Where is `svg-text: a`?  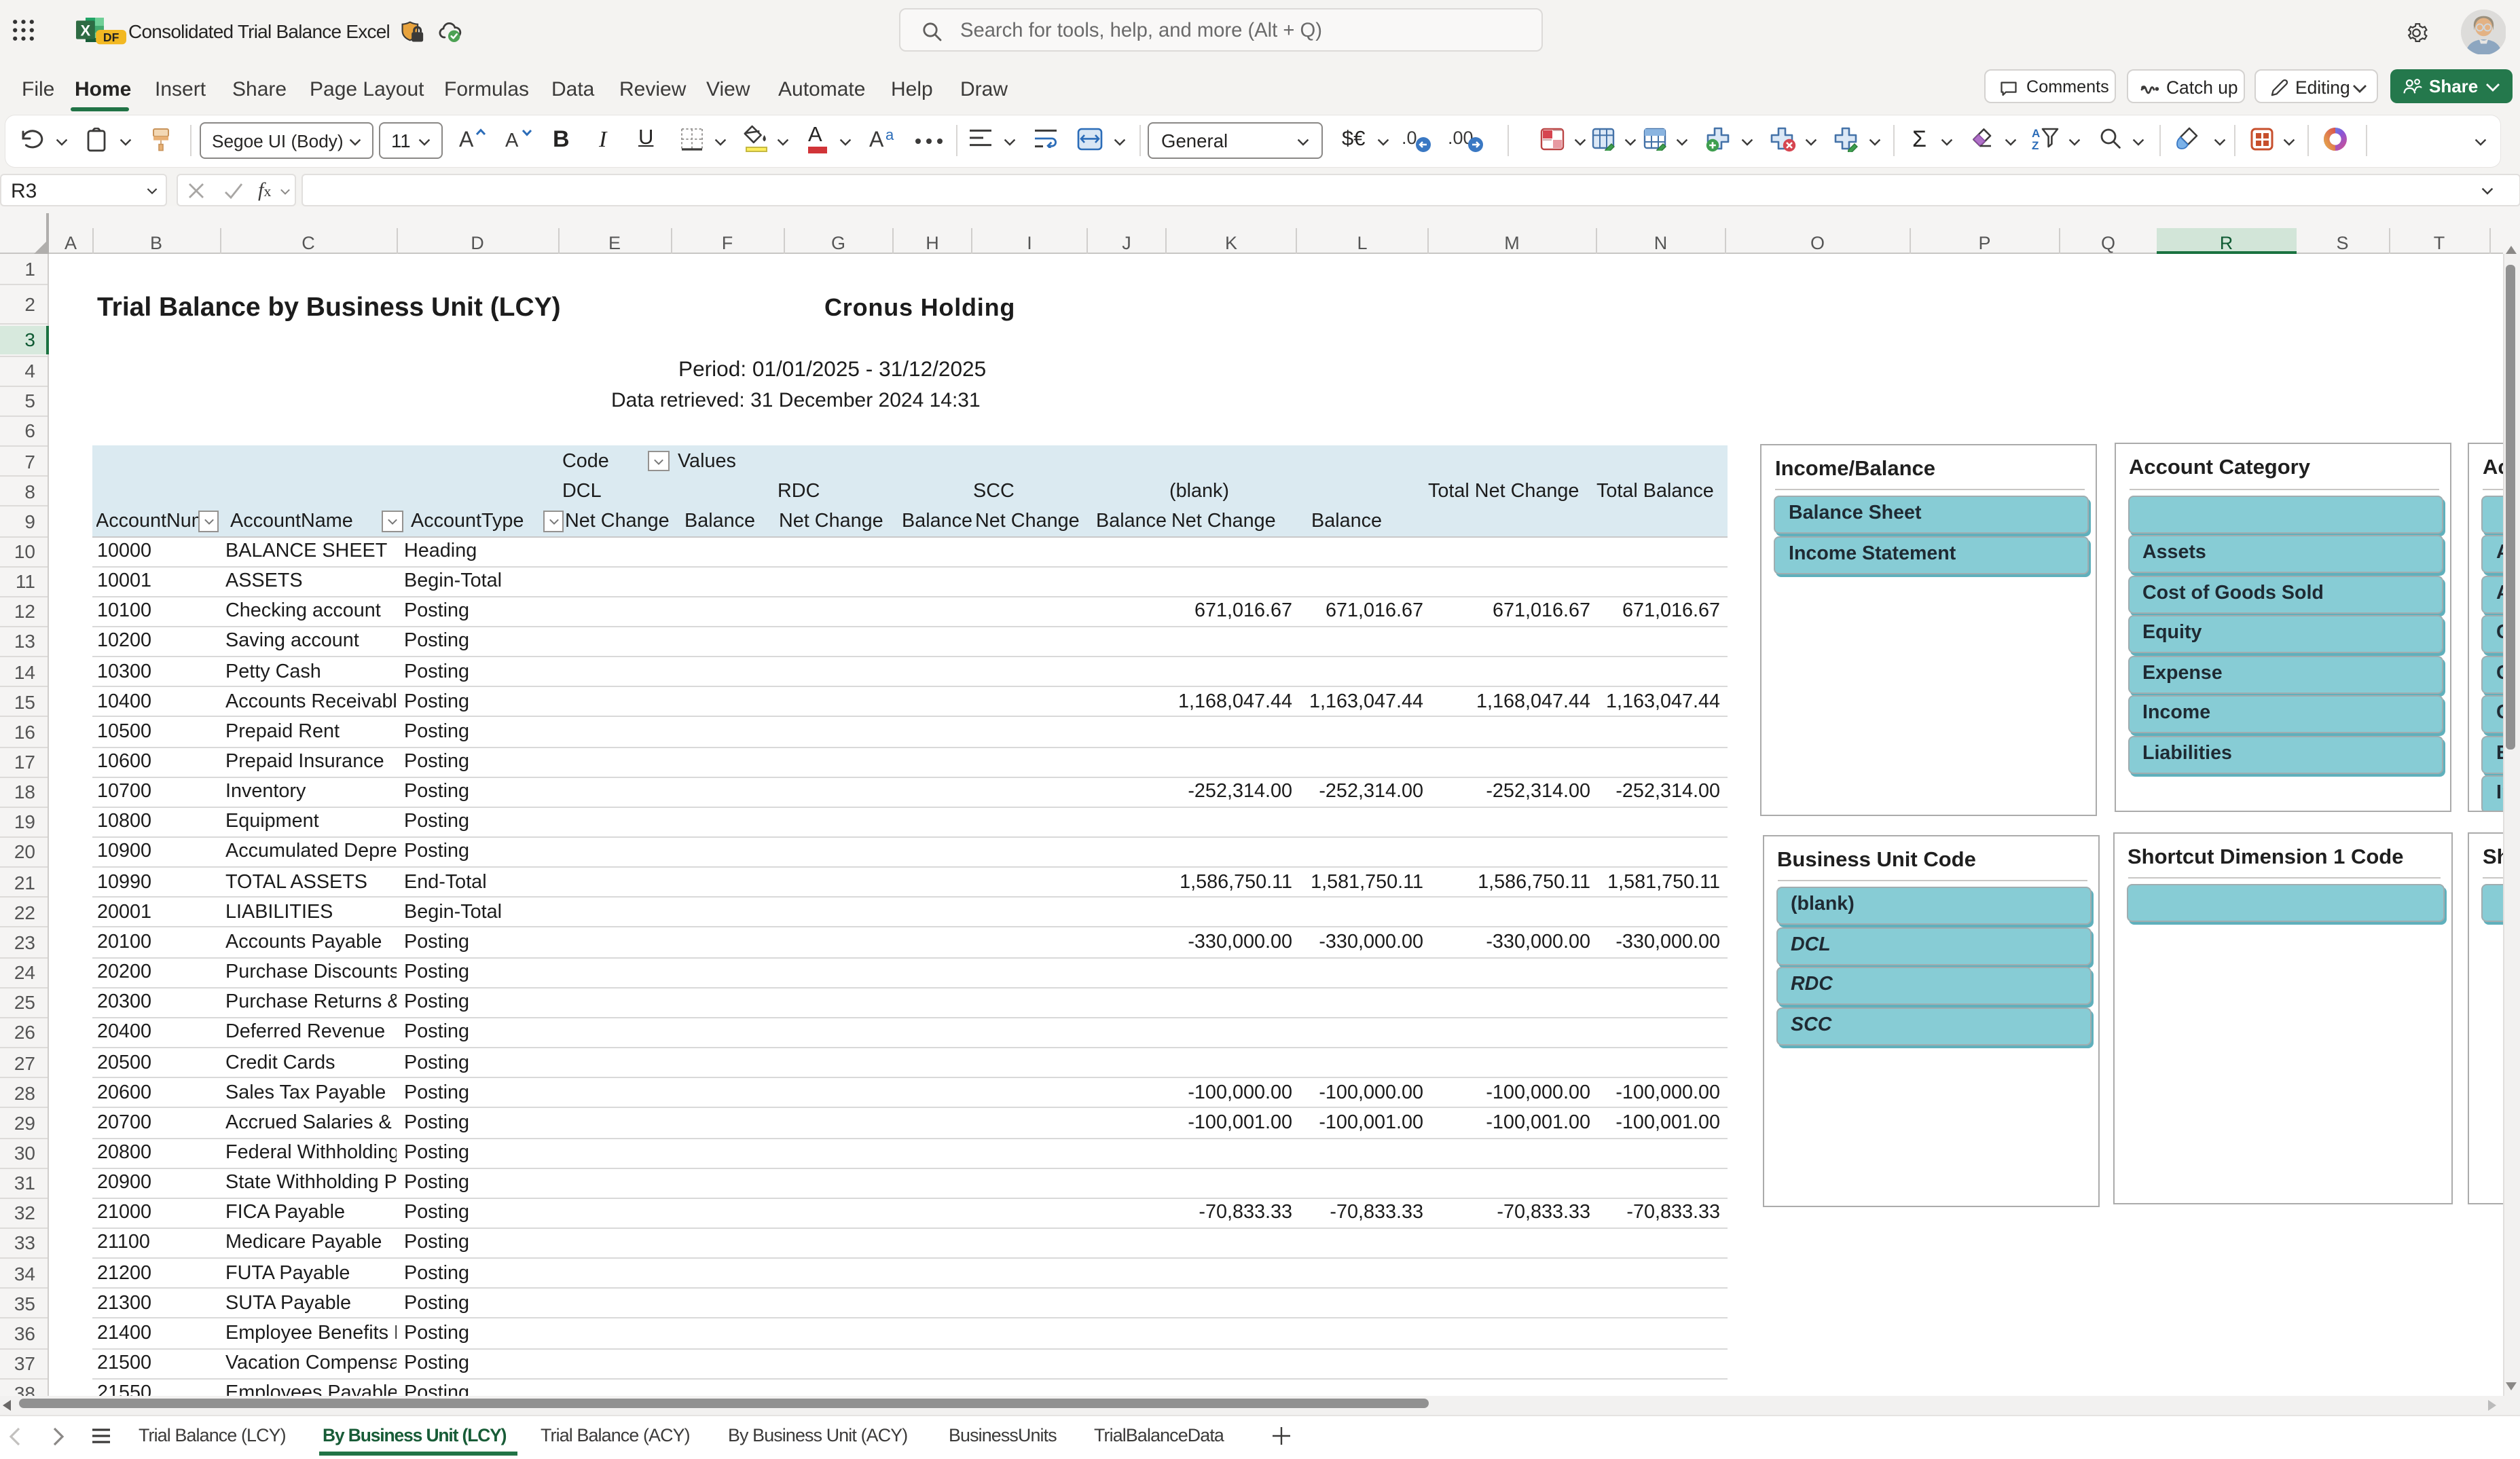
svg-text: a is located at coordinates (890, 134).